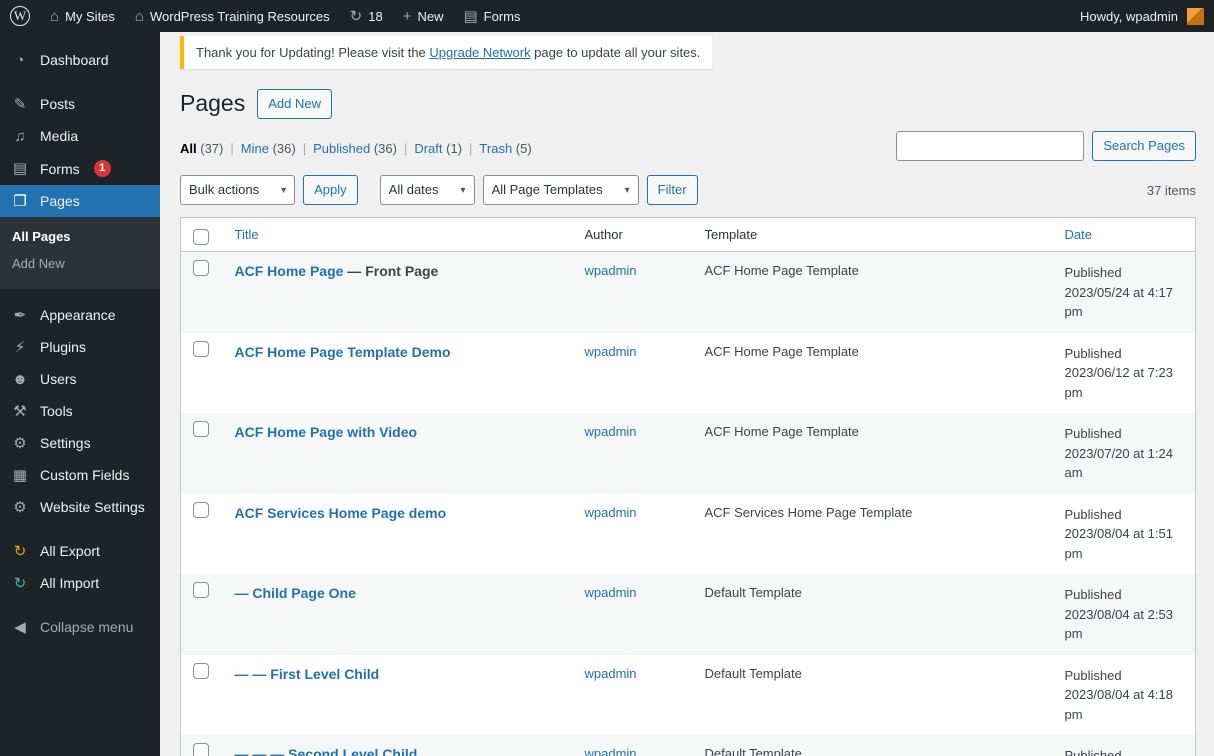  What do you see at coordinates (70, 583) in the screenshot?
I see `sidebar-item-label: All Import` at bounding box center [70, 583].